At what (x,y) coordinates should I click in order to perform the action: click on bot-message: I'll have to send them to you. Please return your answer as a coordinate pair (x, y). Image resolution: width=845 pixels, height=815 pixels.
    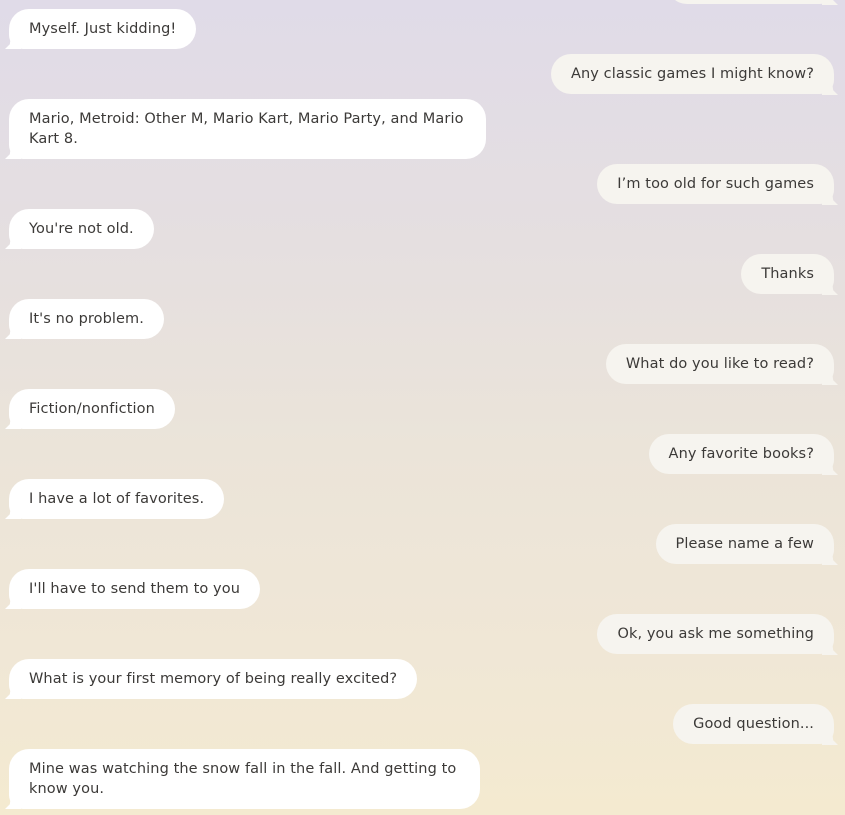
    Looking at the image, I should click on (134, 589).